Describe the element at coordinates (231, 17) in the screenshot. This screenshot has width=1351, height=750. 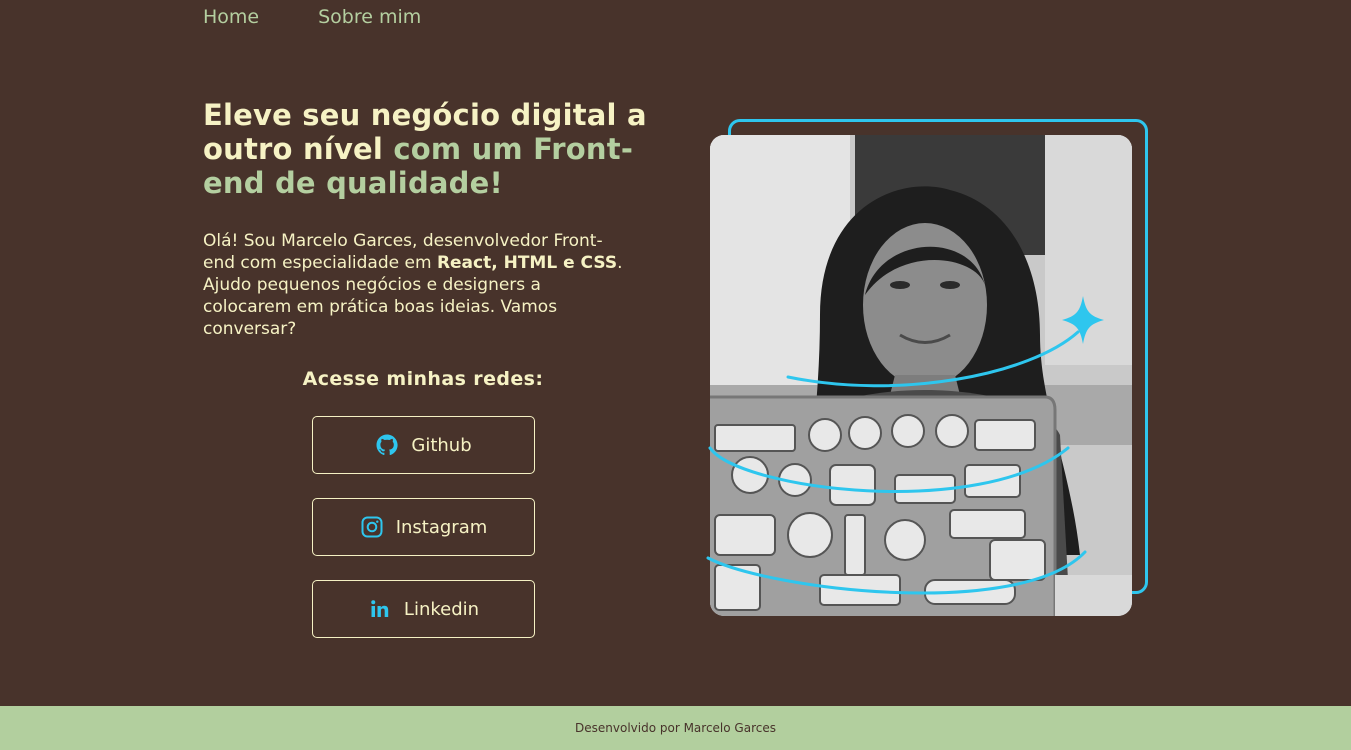
I see `nav-home-link: Home` at that location.